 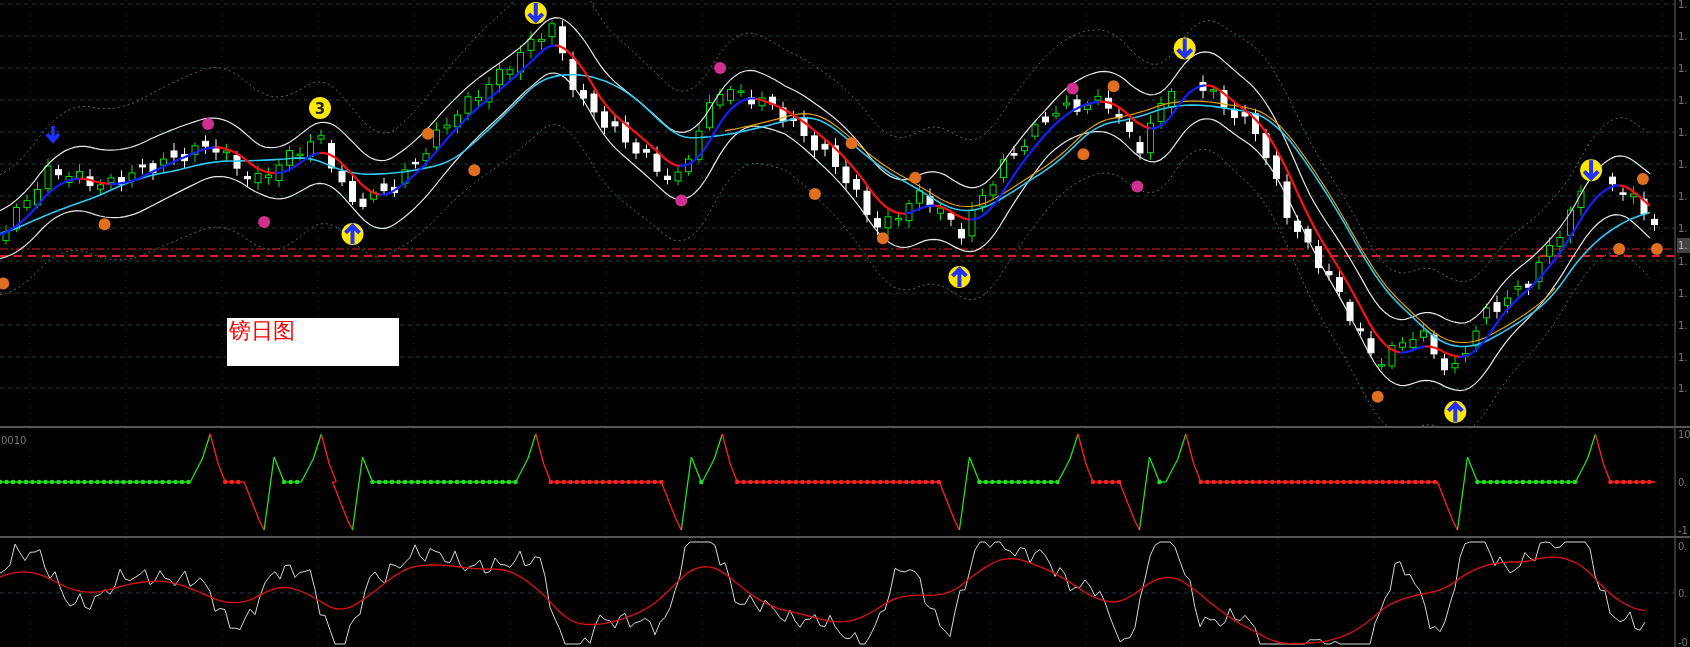 I want to click on axis-label: 10, so click(x=1684, y=434).